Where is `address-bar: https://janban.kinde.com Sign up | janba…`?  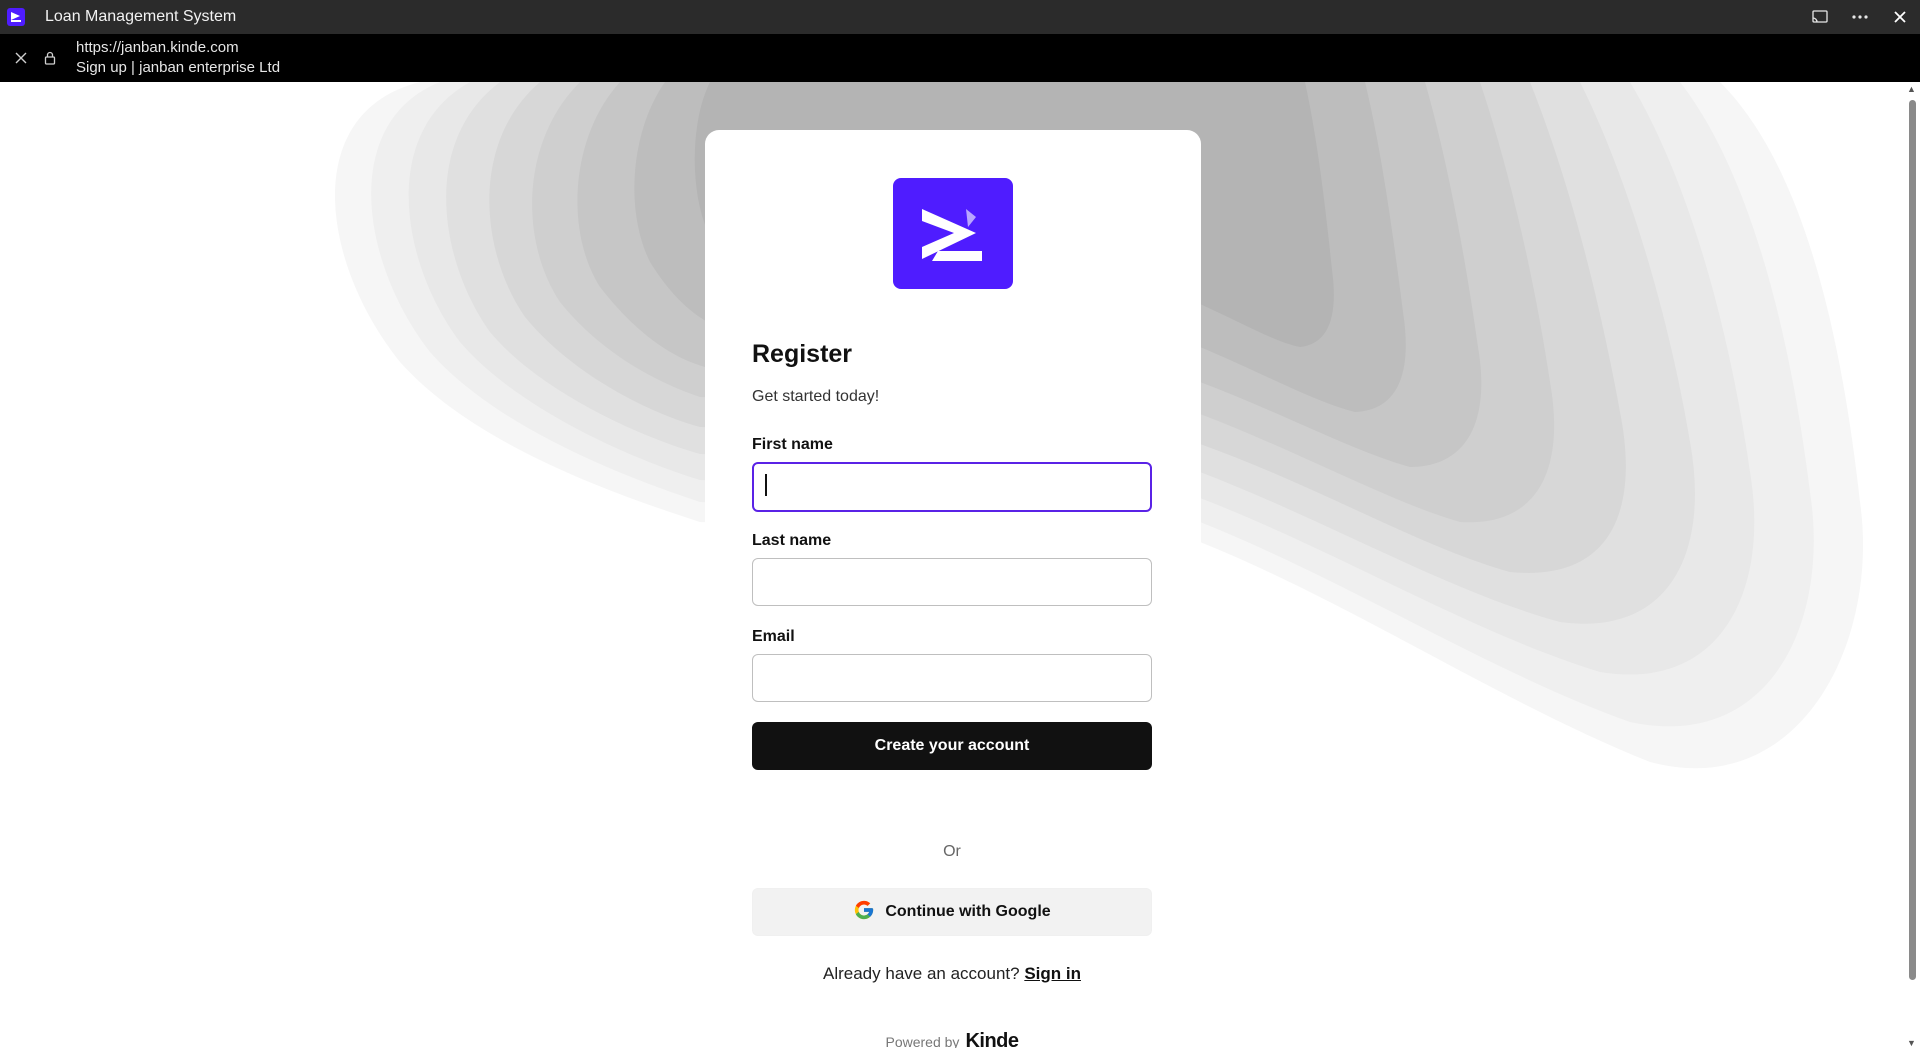
address-bar: https://janban.kinde.com Sign up | janba… is located at coordinates (960, 58).